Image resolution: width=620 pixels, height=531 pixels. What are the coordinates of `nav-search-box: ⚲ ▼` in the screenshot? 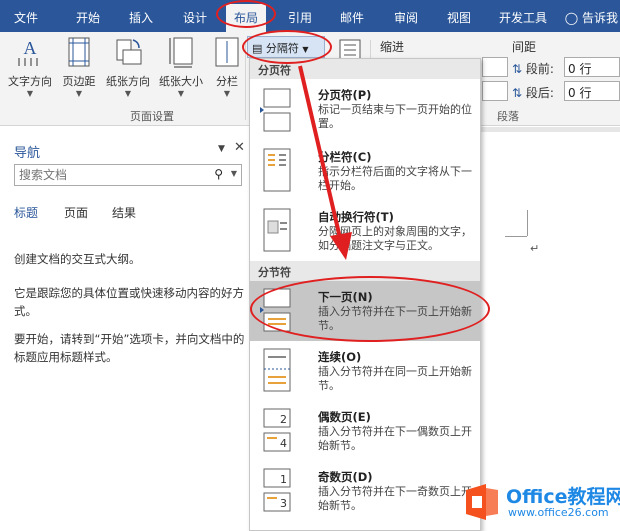 It's located at (128, 175).